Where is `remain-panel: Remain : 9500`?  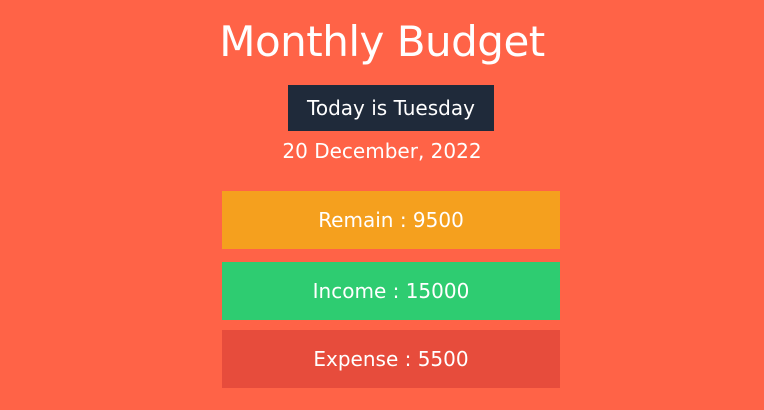
remain-panel: Remain : 9500 is located at coordinates (391, 220).